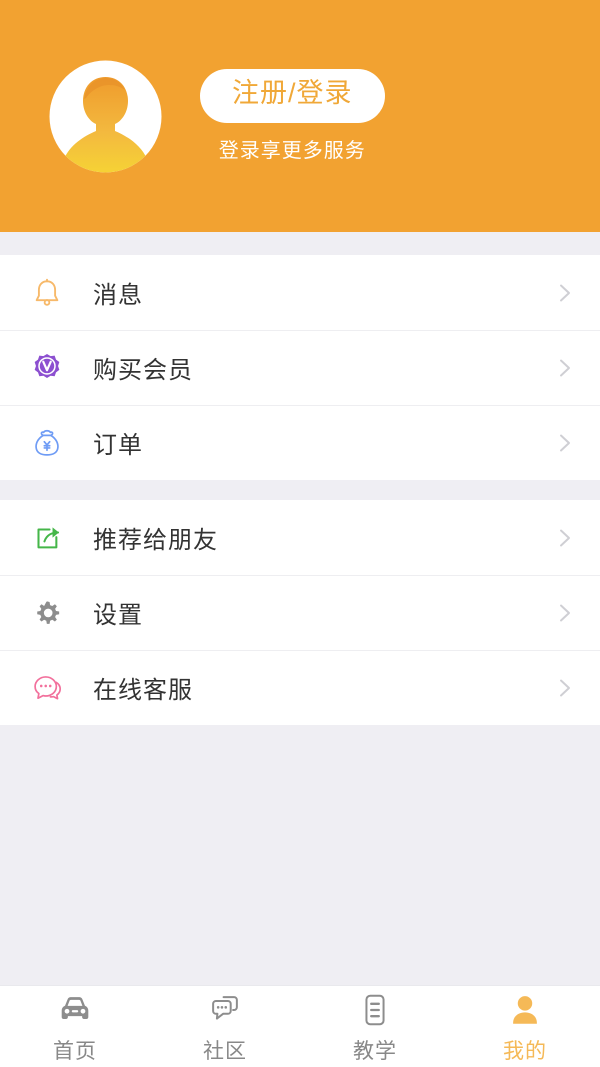 The image size is (600, 1067). What do you see at coordinates (155, 540) in the screenshot?
I see `menu-item-label: 推荐给朋友` at bounding box center [155, 540].